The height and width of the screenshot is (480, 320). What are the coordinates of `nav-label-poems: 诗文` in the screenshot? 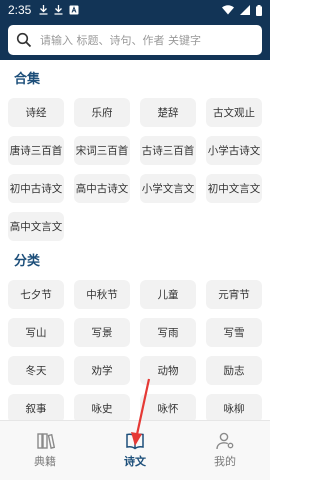 It's located at (135, 461).